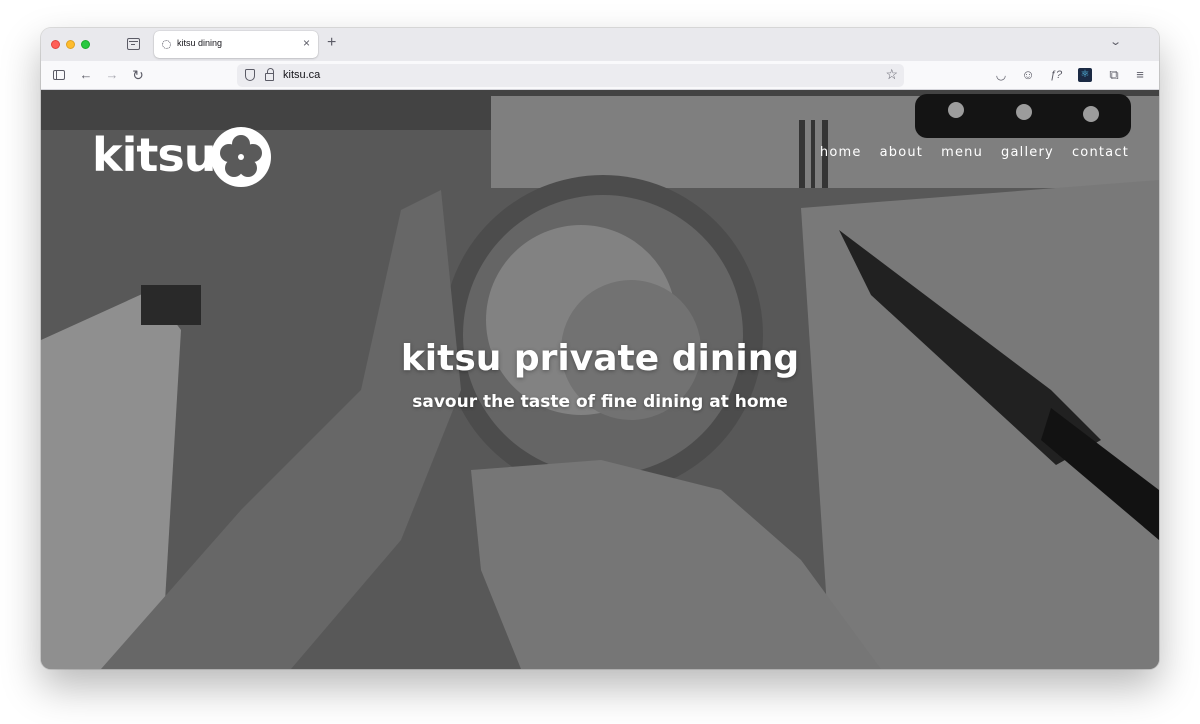  Describe the element at coordinates (55, 44) in the screenshot. I see `close-window-button` at that location.